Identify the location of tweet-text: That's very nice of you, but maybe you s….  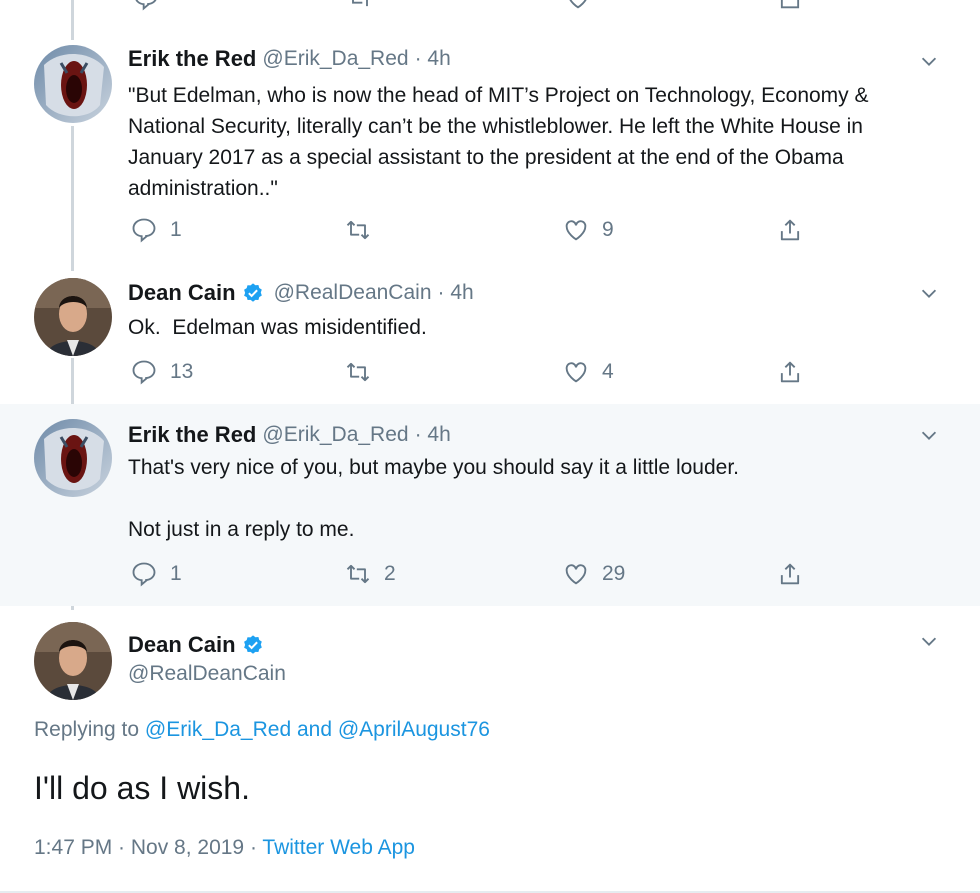
(433, 467).